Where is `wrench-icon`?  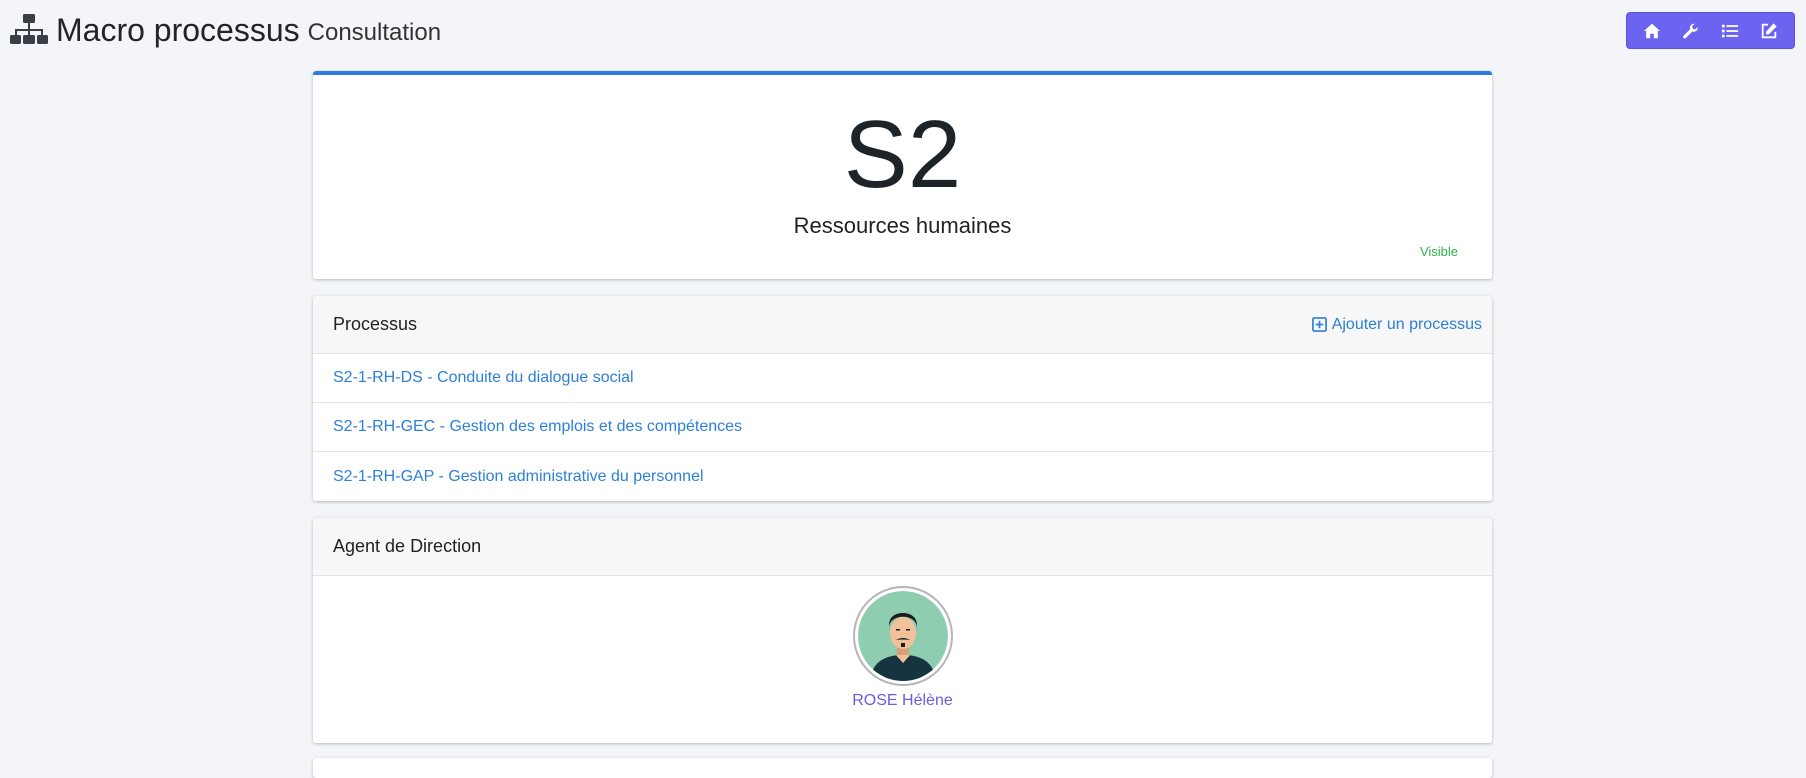
wrench-icon is located at coordinates (1690, 30).